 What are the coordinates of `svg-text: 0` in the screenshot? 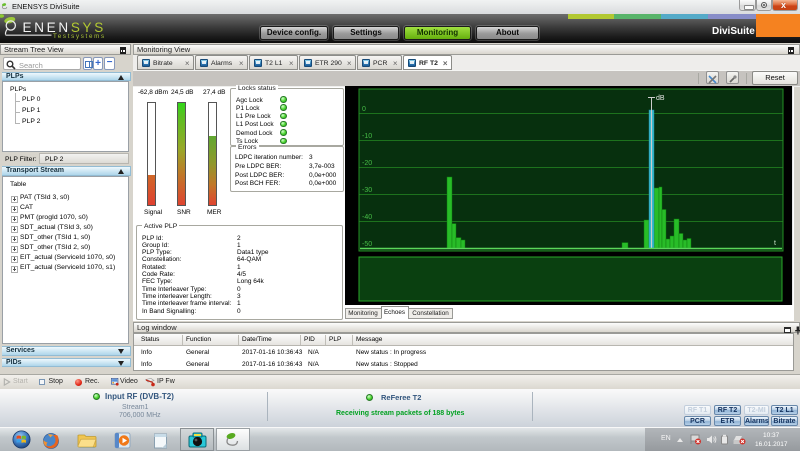 It's located at (364, 109).